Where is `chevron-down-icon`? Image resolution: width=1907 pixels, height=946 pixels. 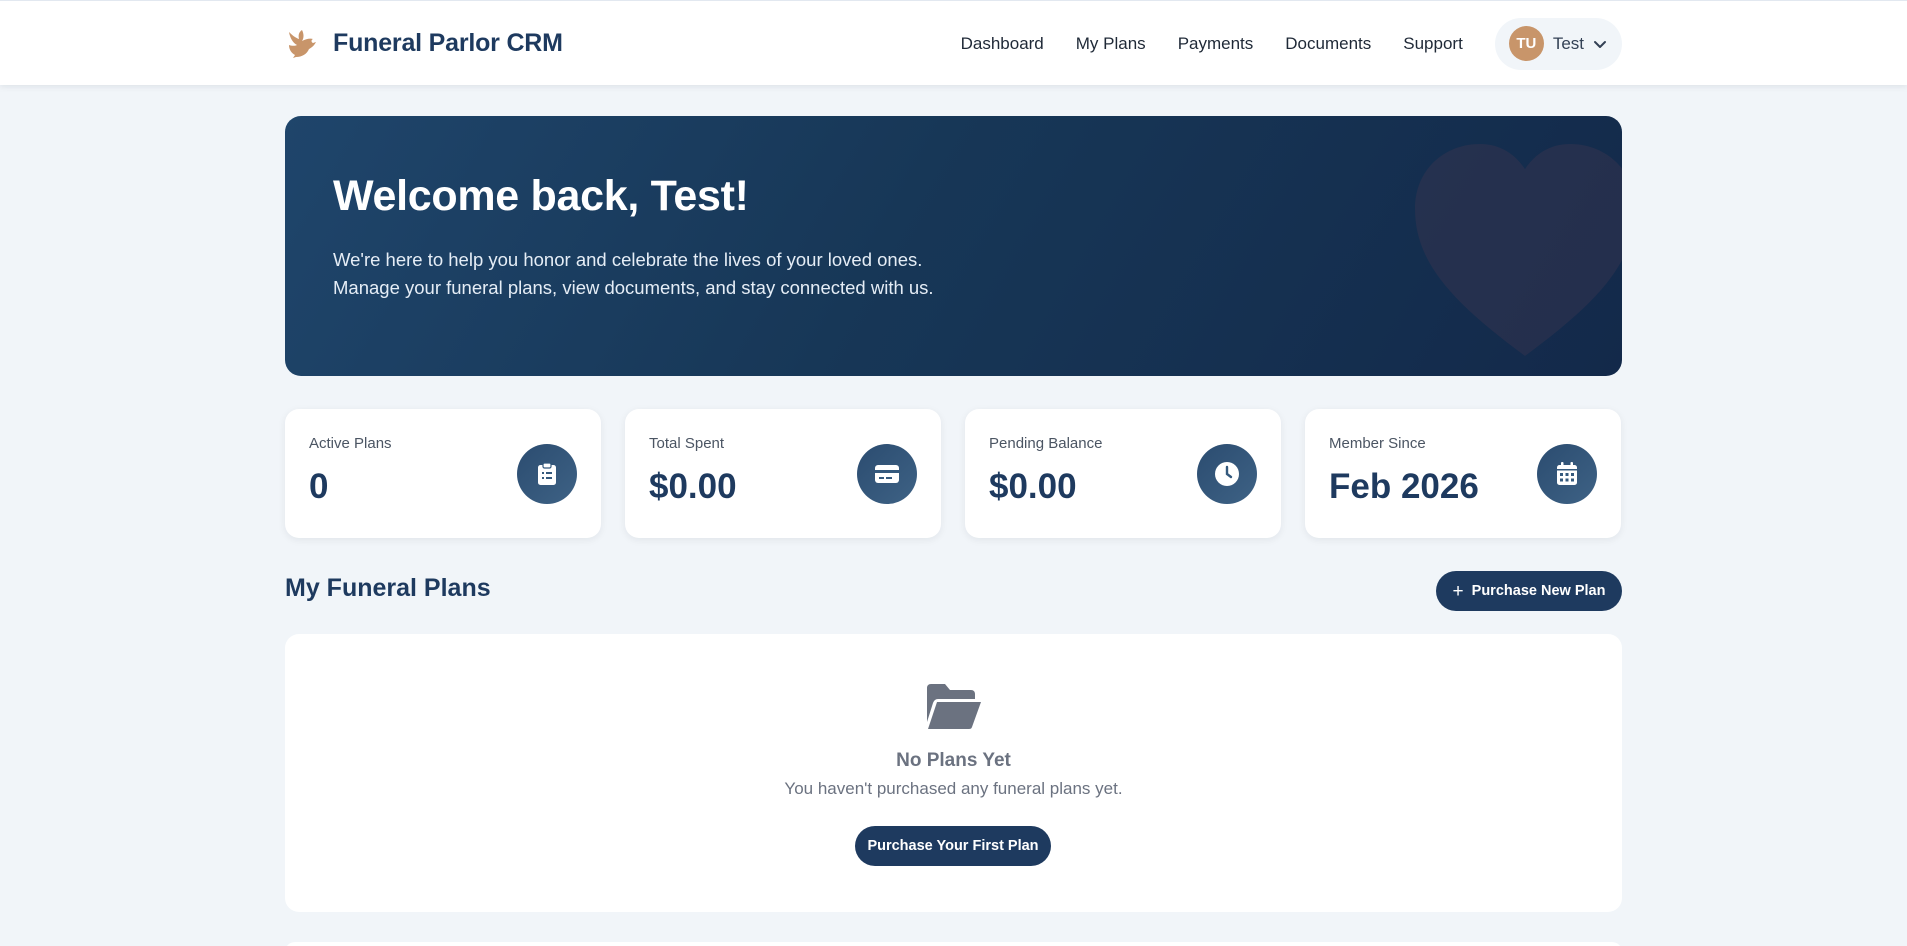
chevron-down-icon is located at coordinates (1600, 44).